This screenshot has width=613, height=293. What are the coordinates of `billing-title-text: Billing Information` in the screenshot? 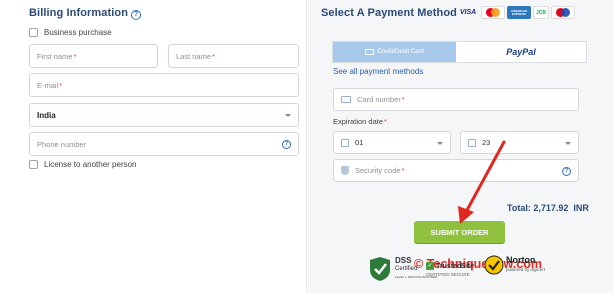 It's located at (79, 13).